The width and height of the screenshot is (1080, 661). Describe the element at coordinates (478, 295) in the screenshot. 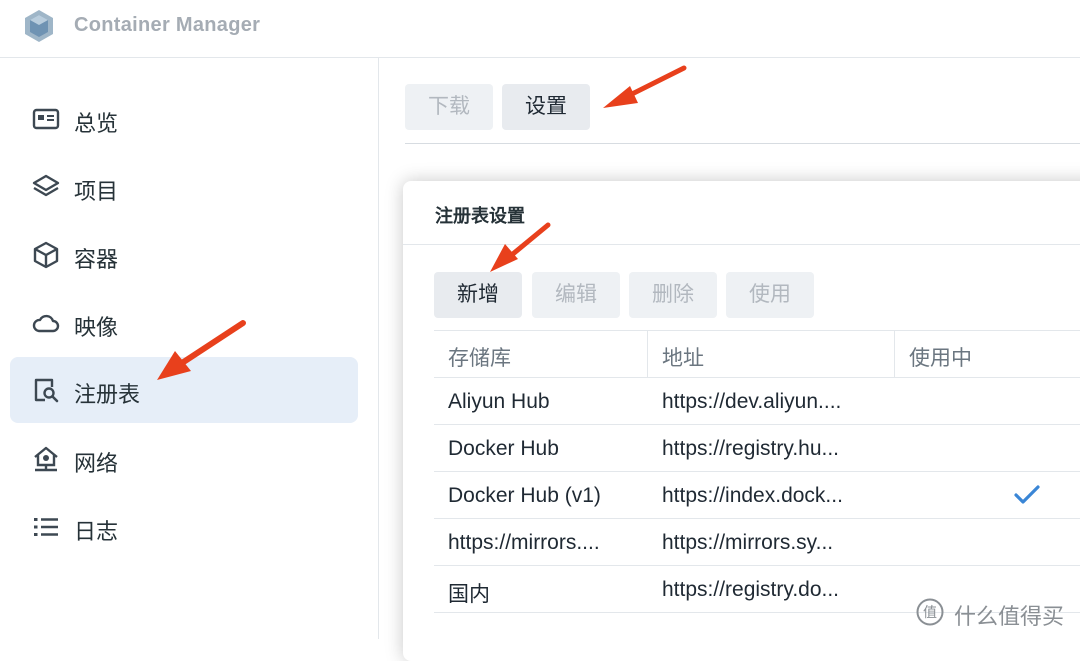

I see `add-button: 新增` at that location.